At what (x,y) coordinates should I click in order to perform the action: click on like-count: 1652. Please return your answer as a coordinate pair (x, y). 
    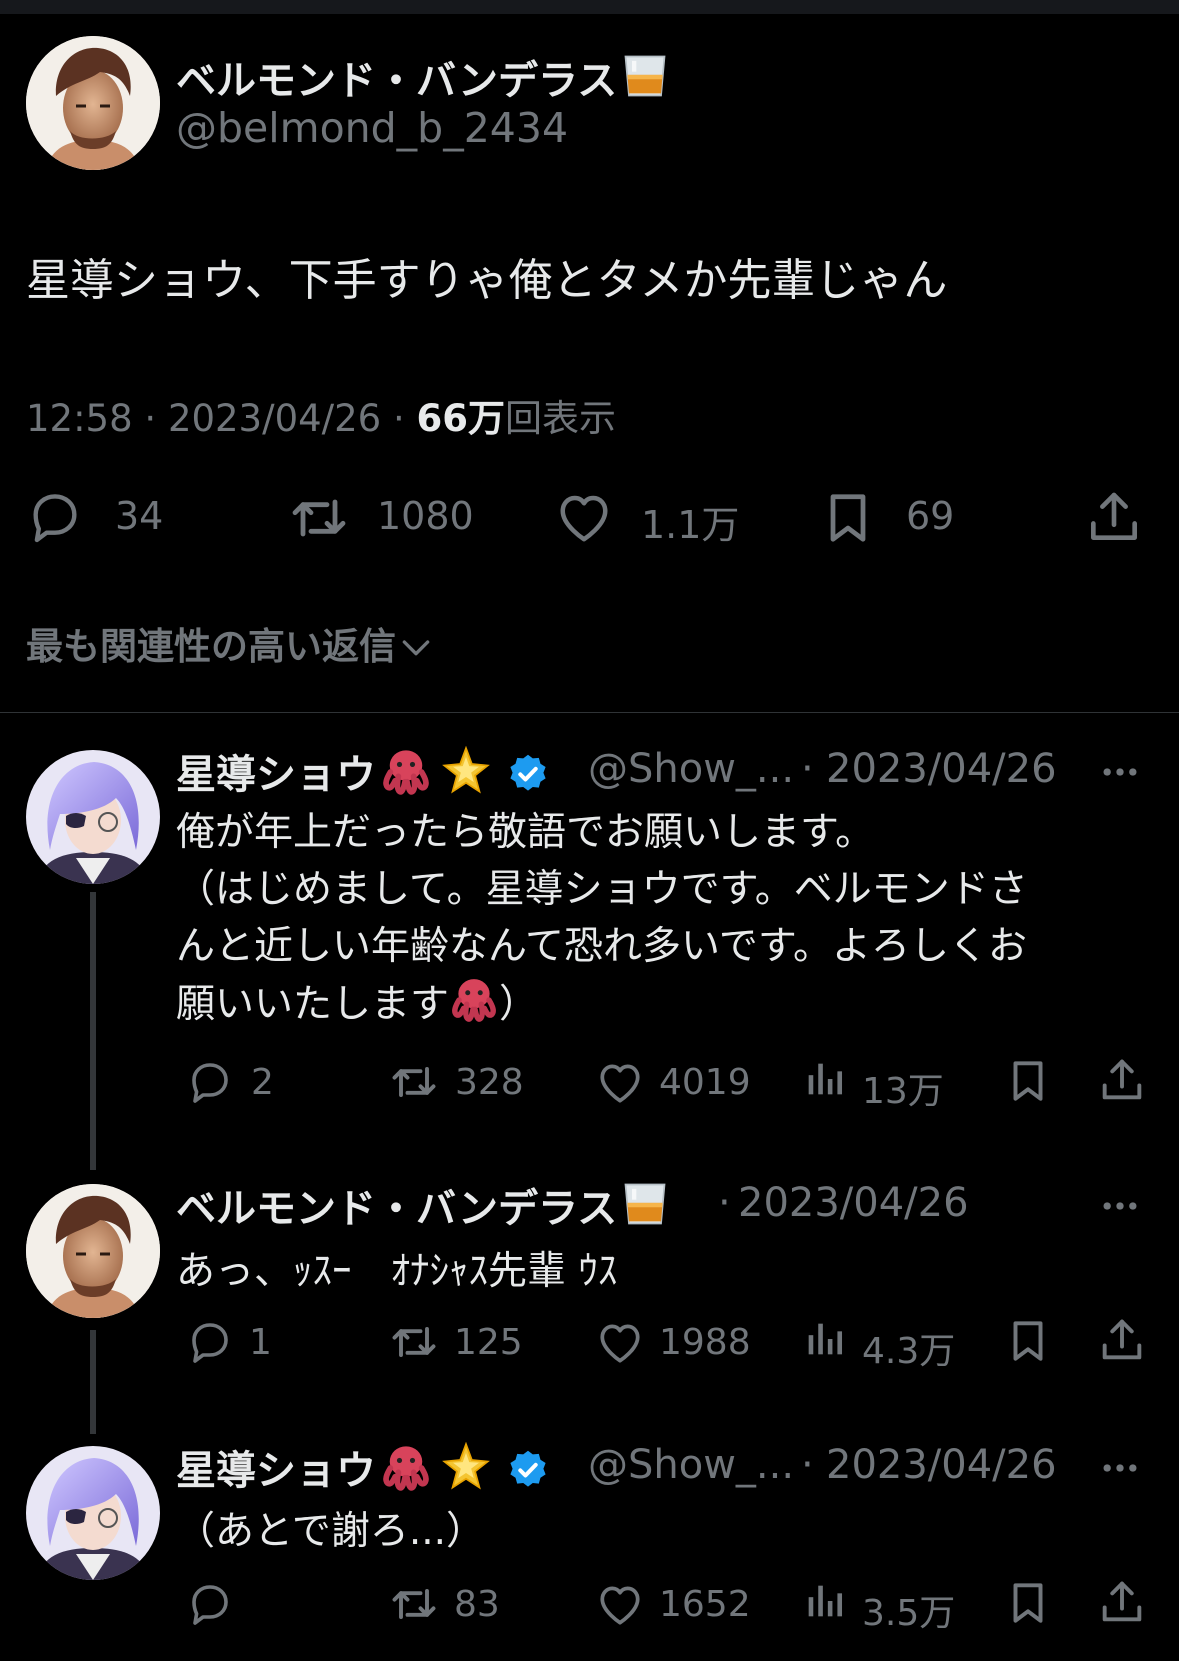
    Looking at the image, I should click on (705, 1604).